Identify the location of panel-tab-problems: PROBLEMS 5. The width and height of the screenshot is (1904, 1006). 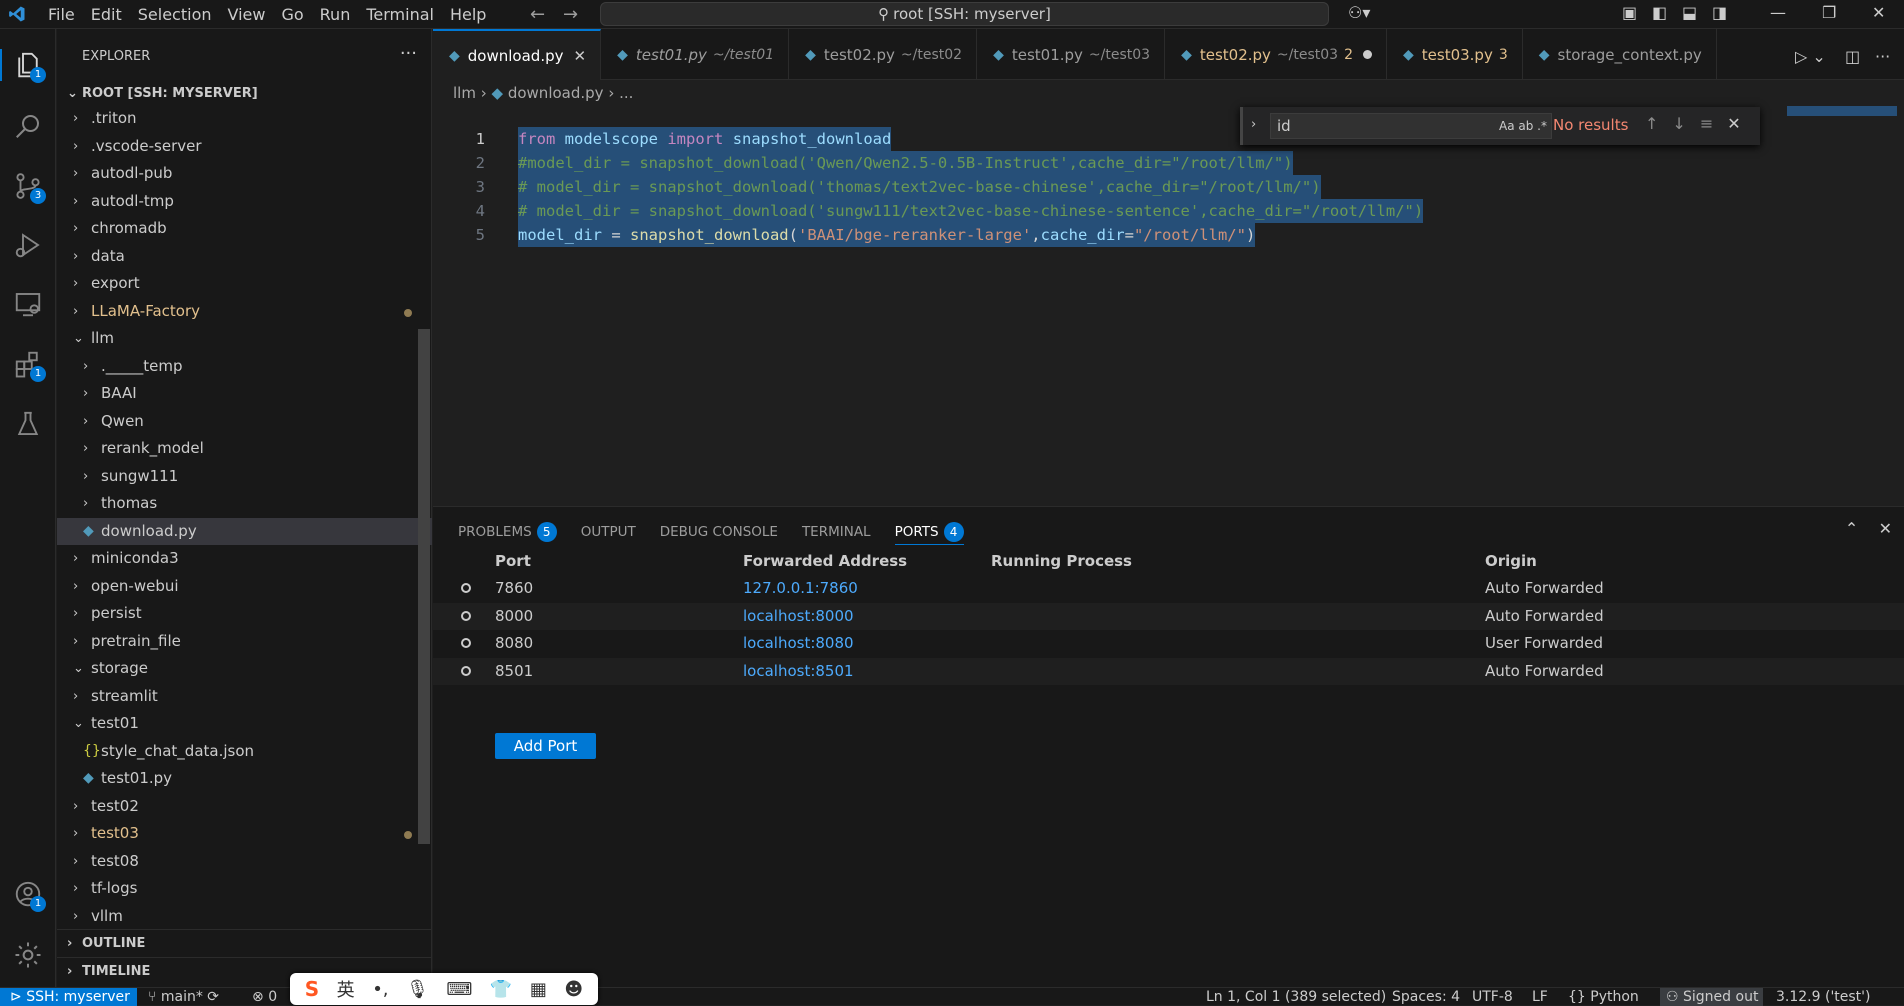
(507, 532).